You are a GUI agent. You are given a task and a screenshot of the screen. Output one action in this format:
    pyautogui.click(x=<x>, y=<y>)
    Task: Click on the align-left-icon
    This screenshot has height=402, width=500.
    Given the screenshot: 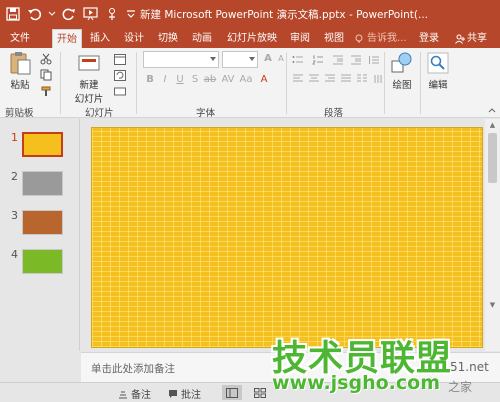 What is the action you would take?
    pyautogui.click(x=298, y=79)
    